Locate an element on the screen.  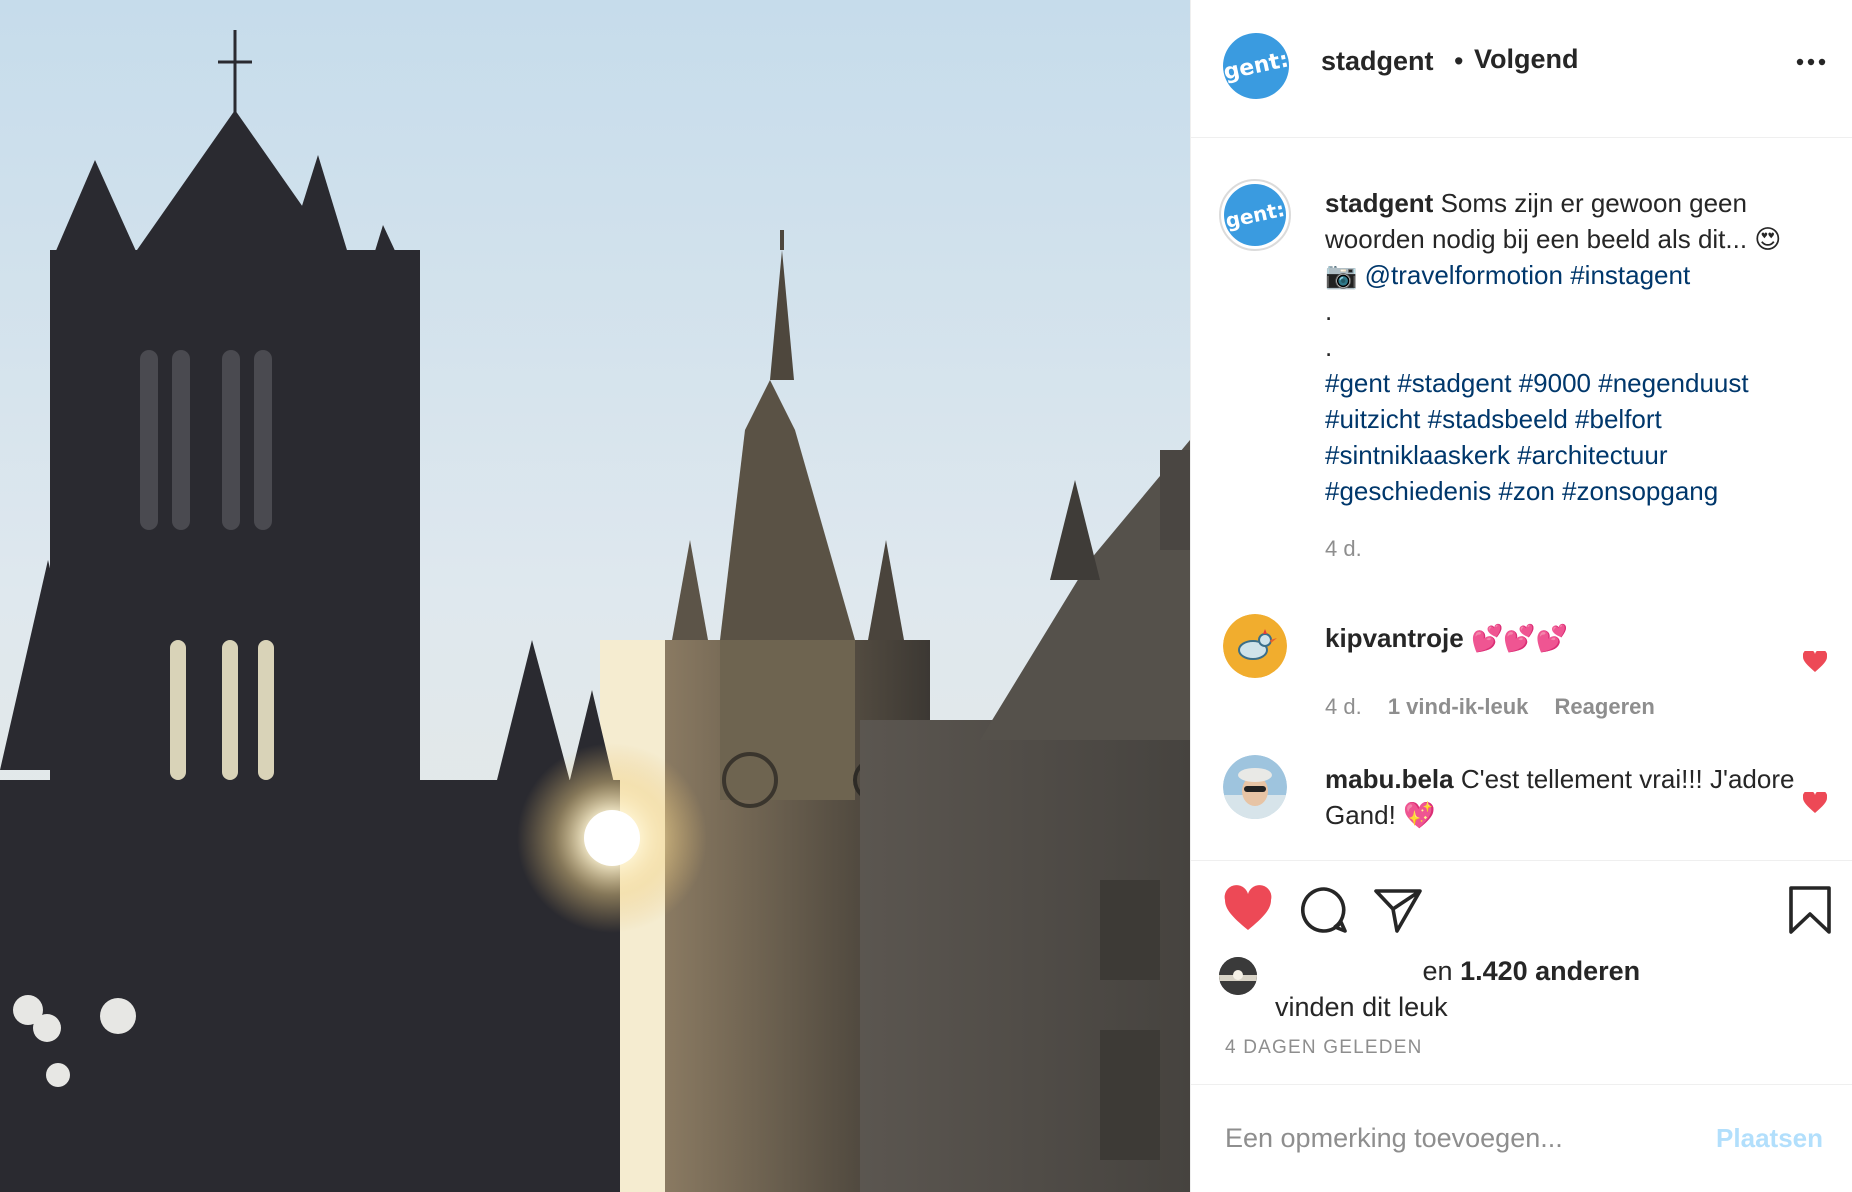
likes-connector: en is located at coordinates (1437, 971).